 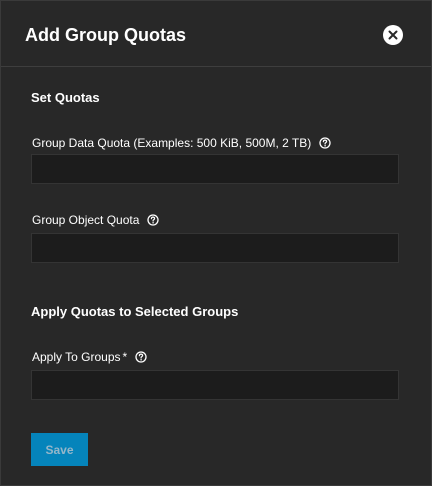 I want to click on dialog-header: Add Group Quotas, so click(x=216, y=34).